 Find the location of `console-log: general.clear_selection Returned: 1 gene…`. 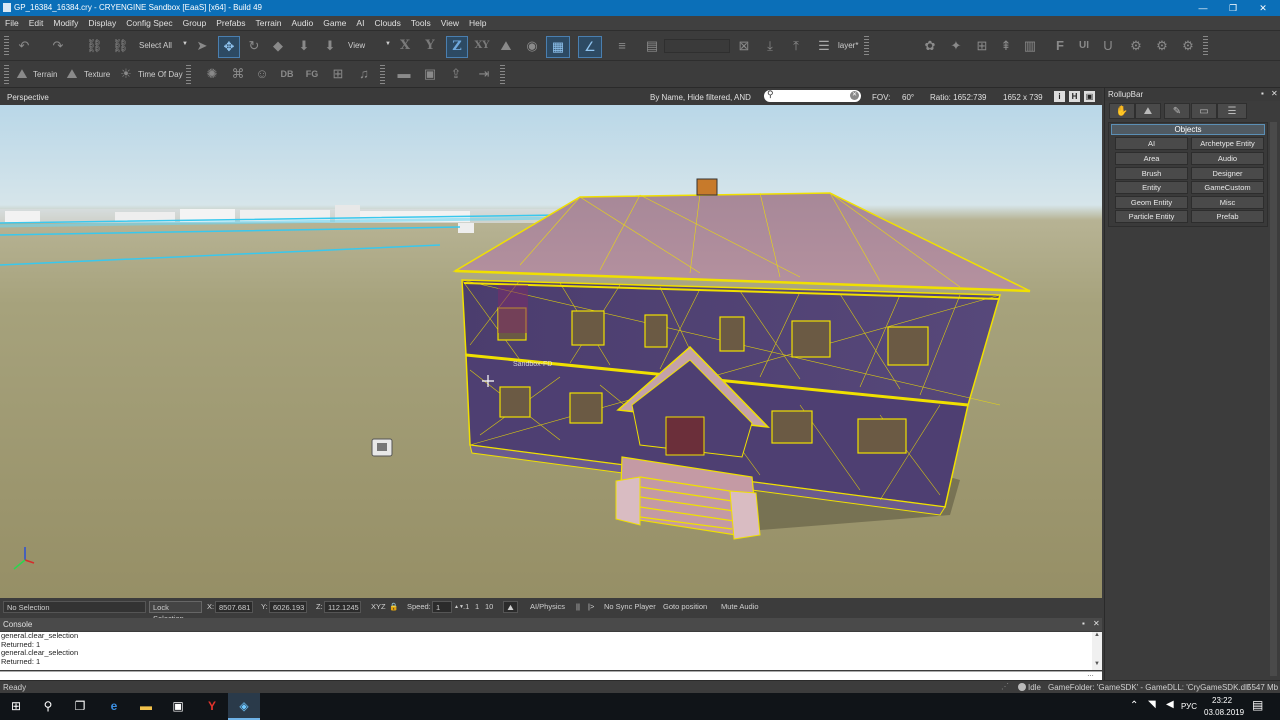

console-log: general.clear_selection Returned: 1 gene… is located at coordinates (546, 650).